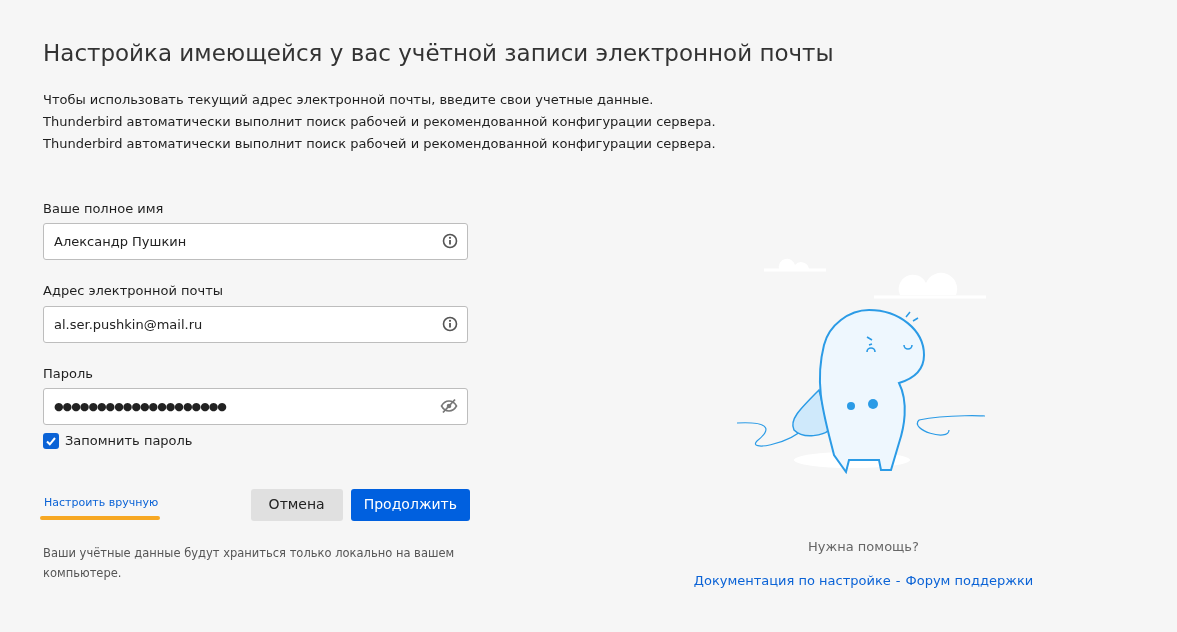  What do you see at coordinates (249, 563) in the screenshot?
I see `storage-note: Ваши учётные данные будут храниться только локально на вашем компьютере.` at bounding box center [249, 563].